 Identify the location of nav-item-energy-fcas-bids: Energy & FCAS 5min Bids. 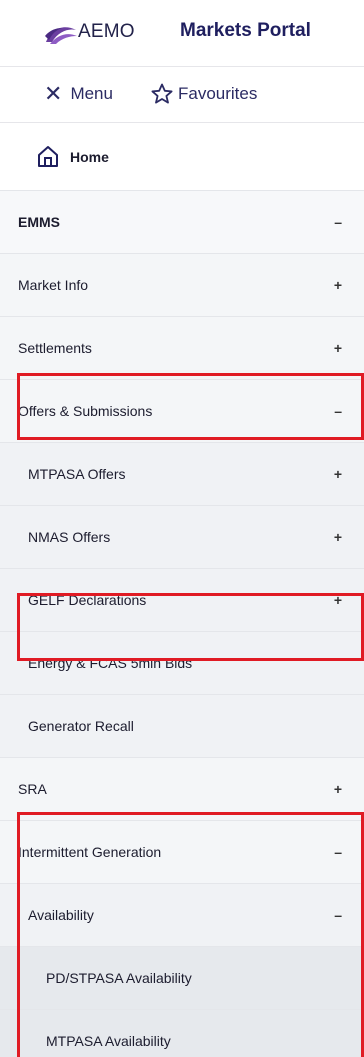
(182, 662).